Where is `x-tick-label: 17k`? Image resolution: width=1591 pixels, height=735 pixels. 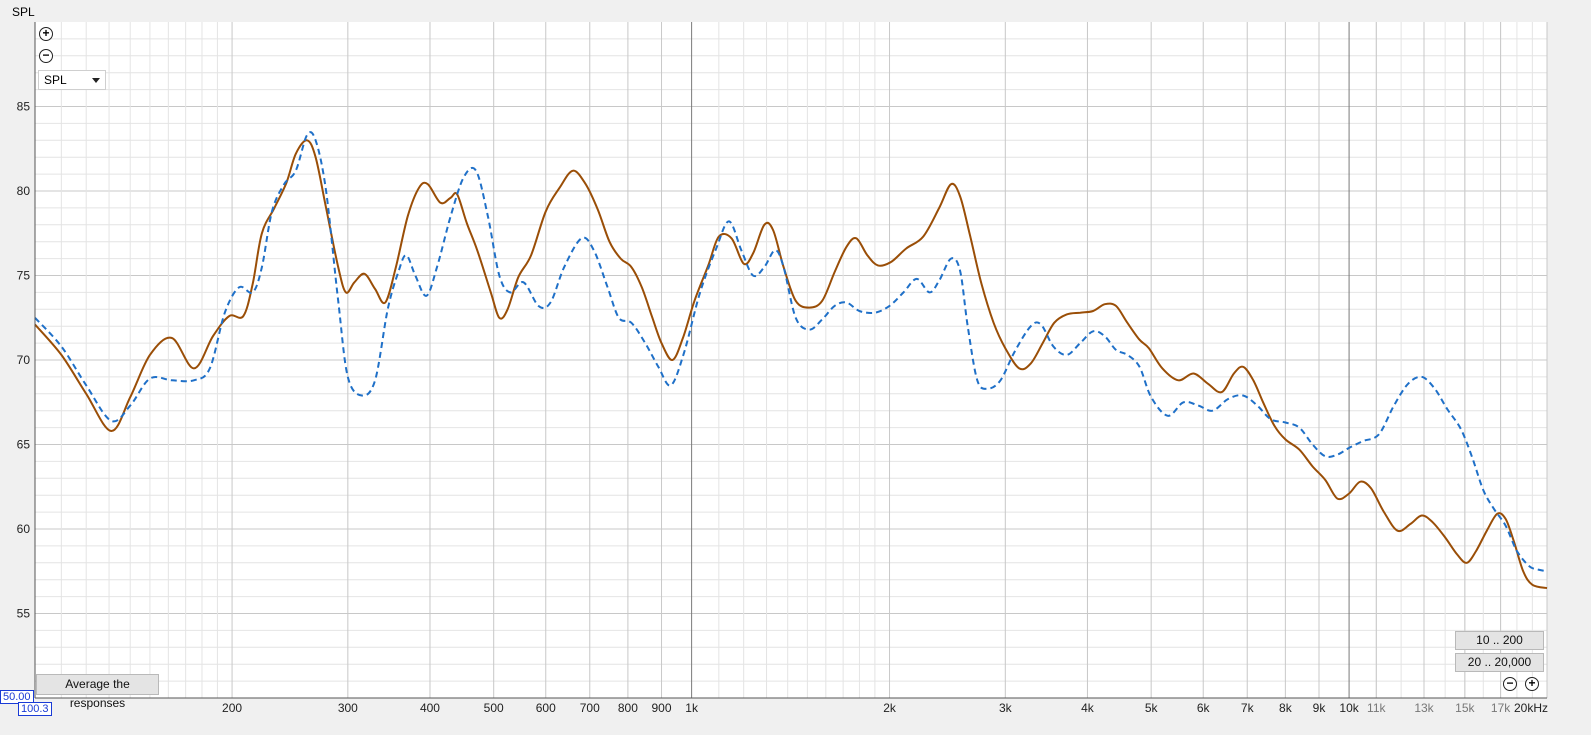
x-tick-label: 17k is located at coordinates (1501, 708).